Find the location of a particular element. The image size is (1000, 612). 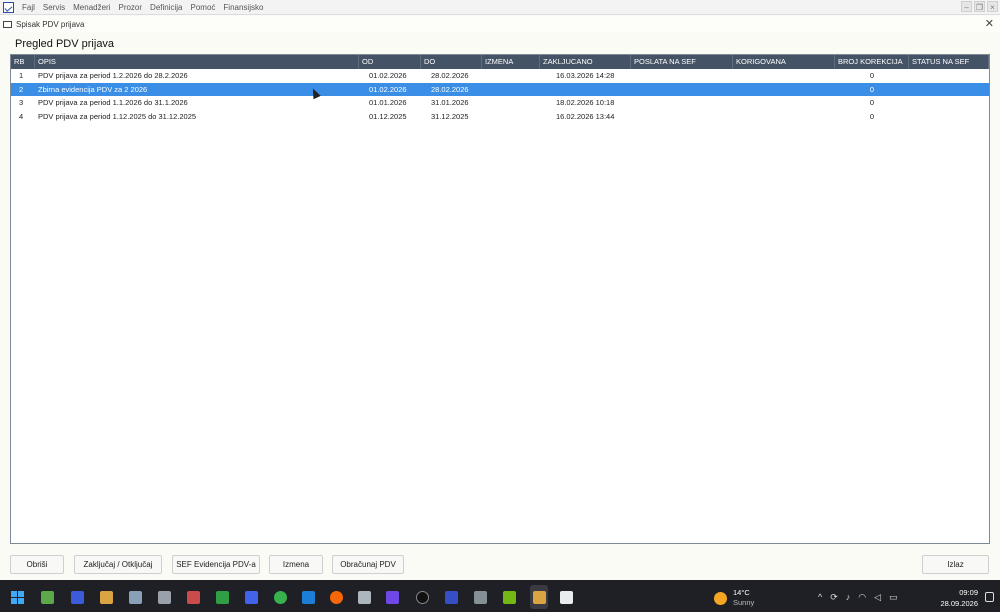

app-icon-round is located at coordinates (422, 597).